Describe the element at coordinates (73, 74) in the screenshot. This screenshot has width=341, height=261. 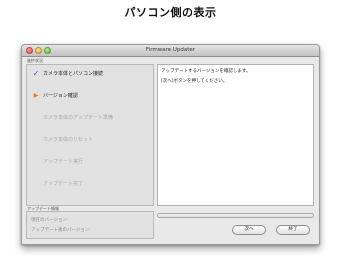
I see `step-label: カメラ本体とパソコン接続` at that location.